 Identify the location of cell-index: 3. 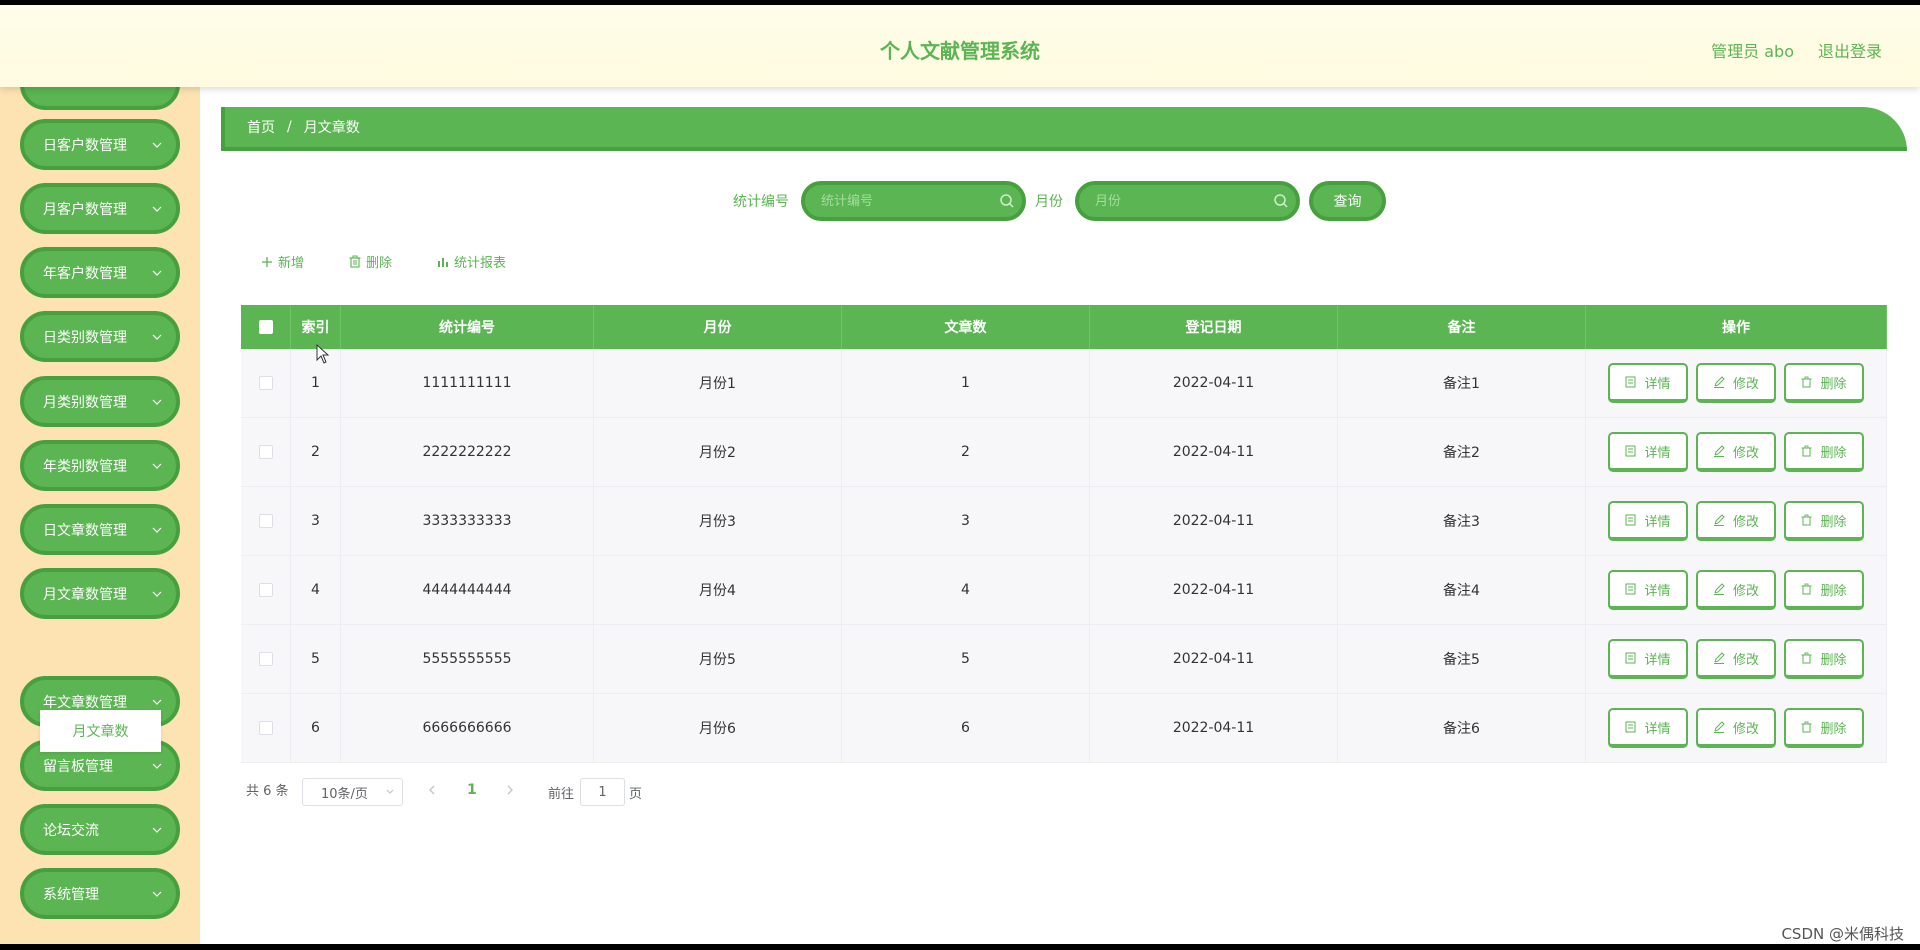
(316, 521).